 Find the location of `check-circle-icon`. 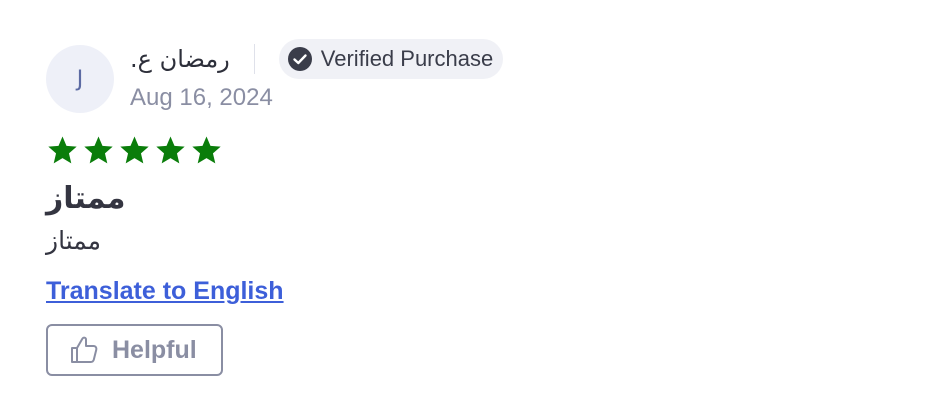

check-circle-icon is located at coordinates (299, 59).